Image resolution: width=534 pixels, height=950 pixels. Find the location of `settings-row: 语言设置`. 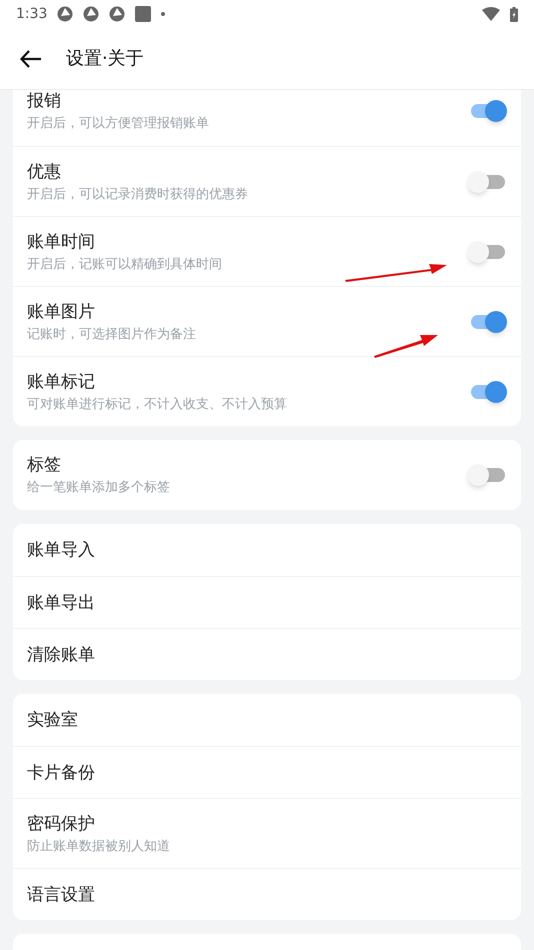

settings-row: 语言设置 is located at coordinates (267, 894).